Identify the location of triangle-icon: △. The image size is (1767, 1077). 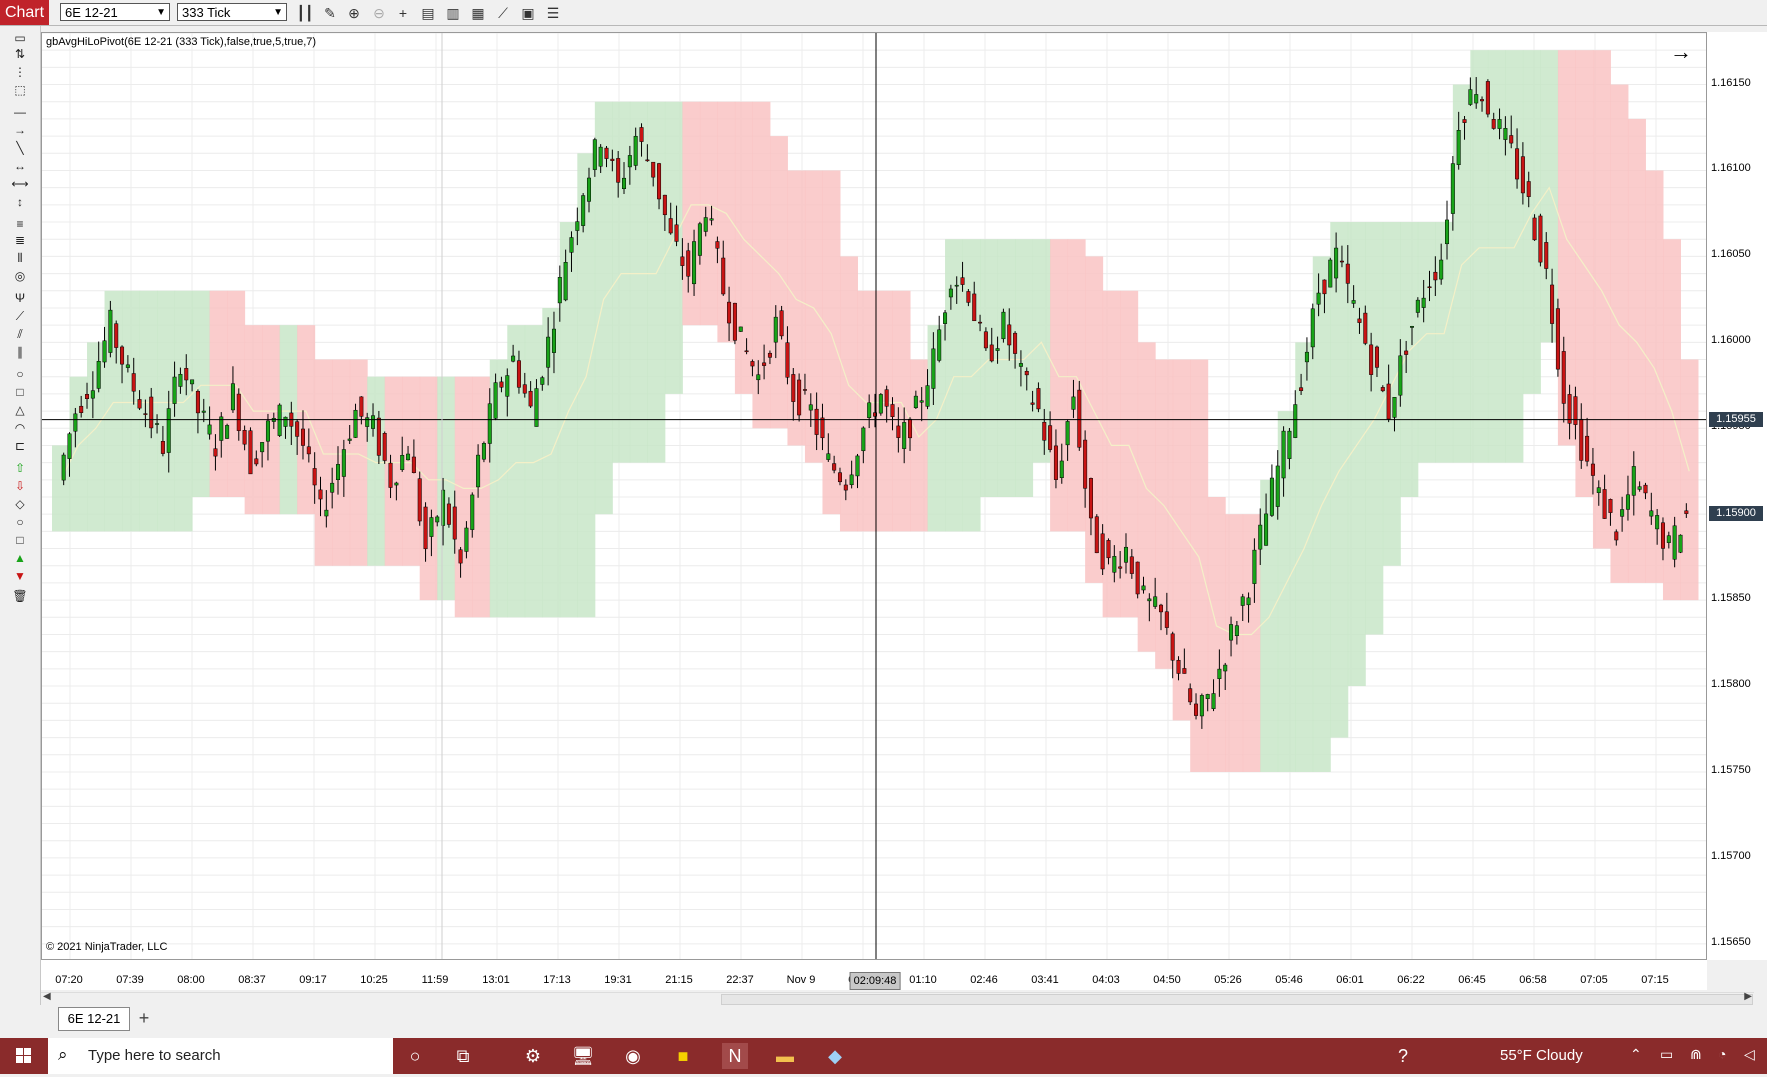
(20, 410).